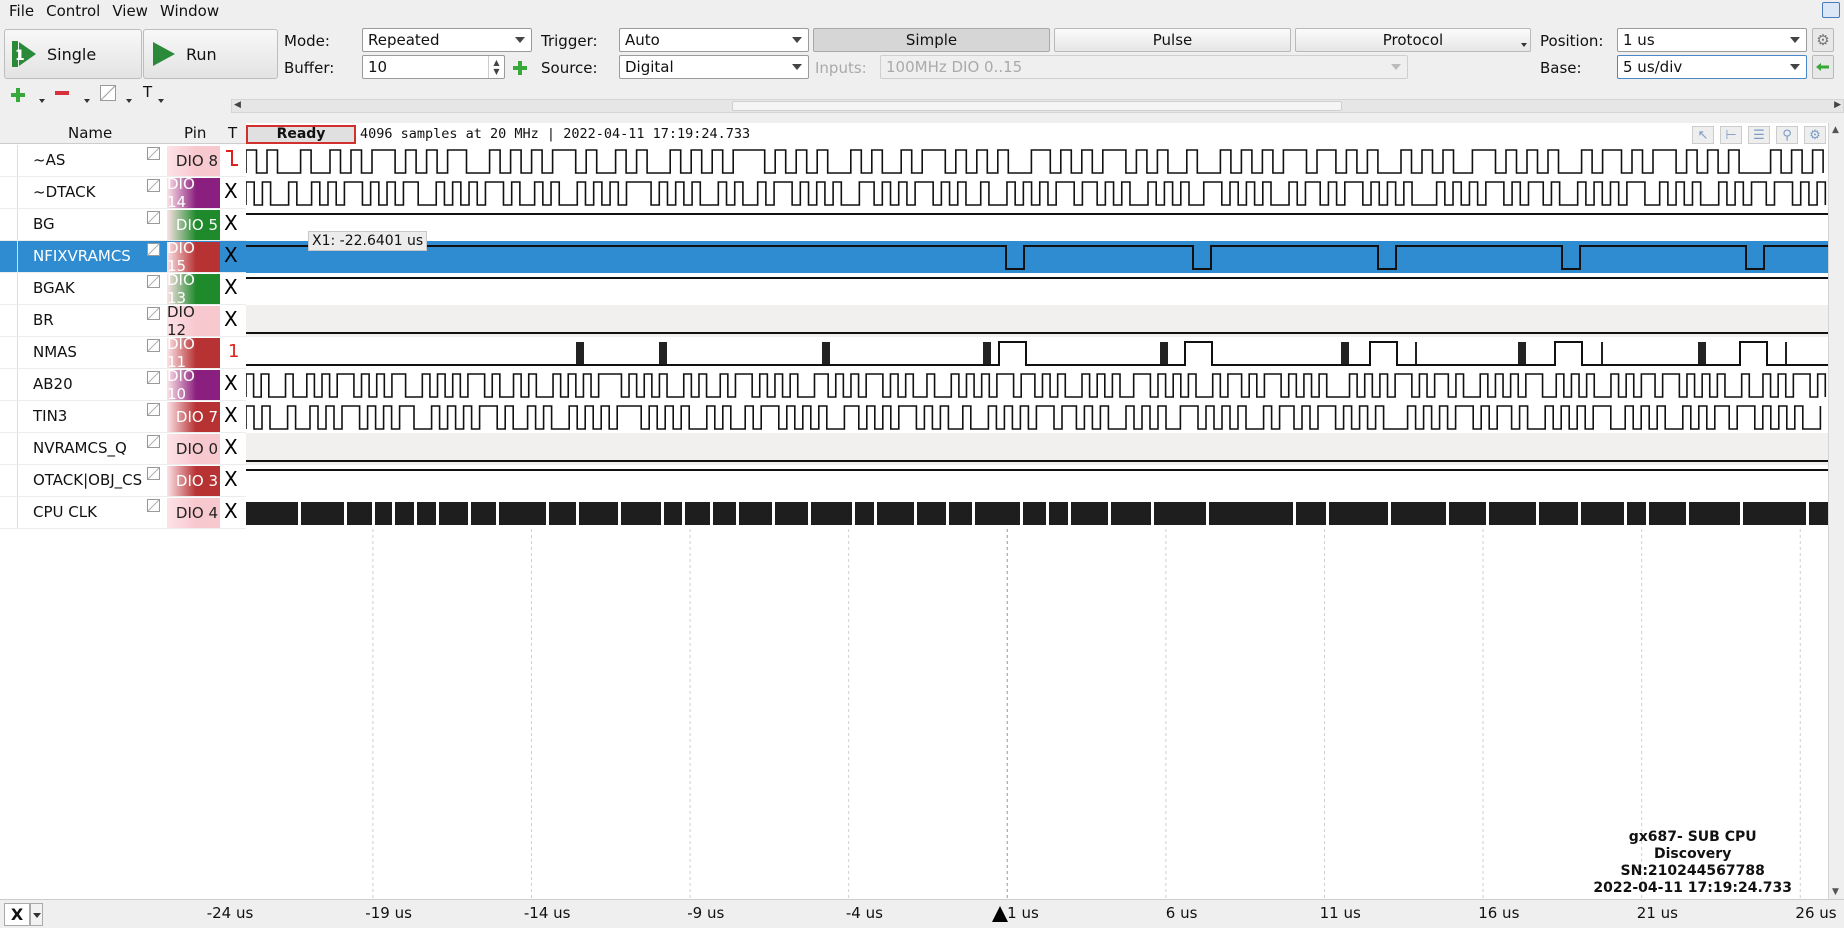  I want to click on channel-pin: DIO 3, so click(193, 481).